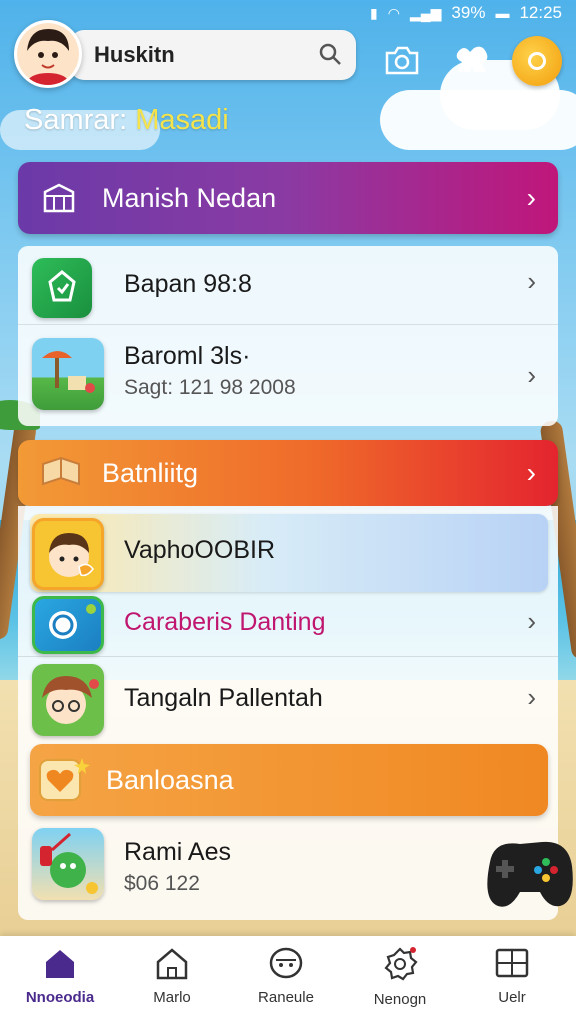  What do you see at coordinates (374, 12) in the screenshot?
I see `signal-icon: ▮` at bounding box center [374, 12].